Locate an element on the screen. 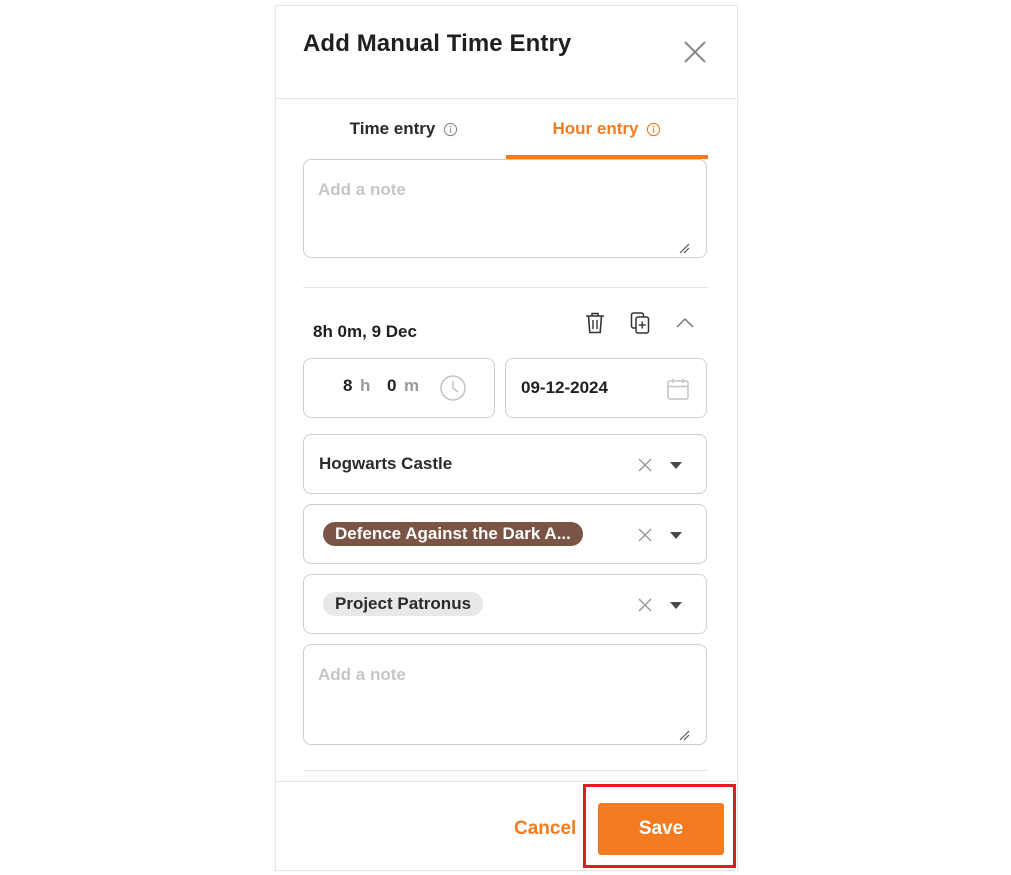  hours-value: 8 is located at coordinates (347, 386).